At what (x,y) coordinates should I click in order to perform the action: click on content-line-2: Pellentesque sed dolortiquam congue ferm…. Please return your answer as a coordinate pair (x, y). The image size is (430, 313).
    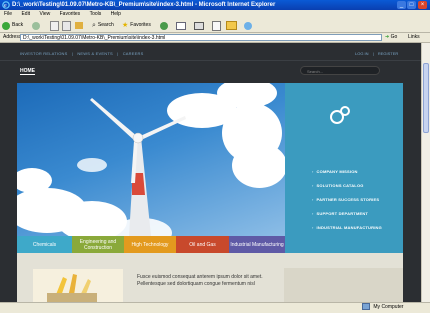
    Looking at the image, I should click on (196, 284).